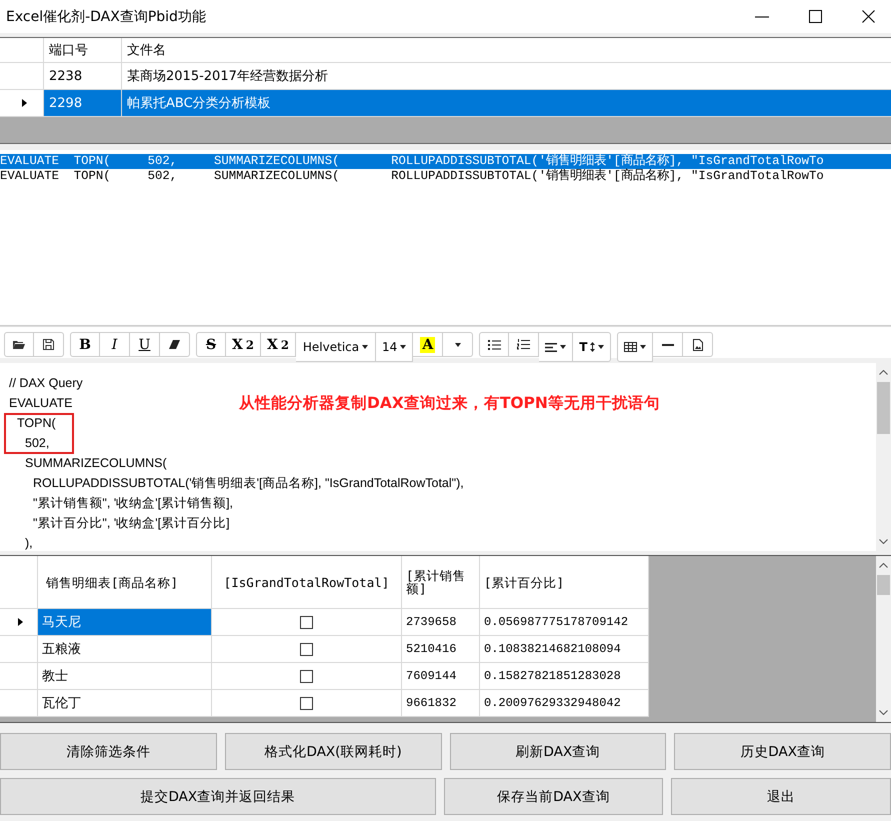 The width and height of the screenshot is (891, 821). I want to click on scrollbar, so click(883, 639).